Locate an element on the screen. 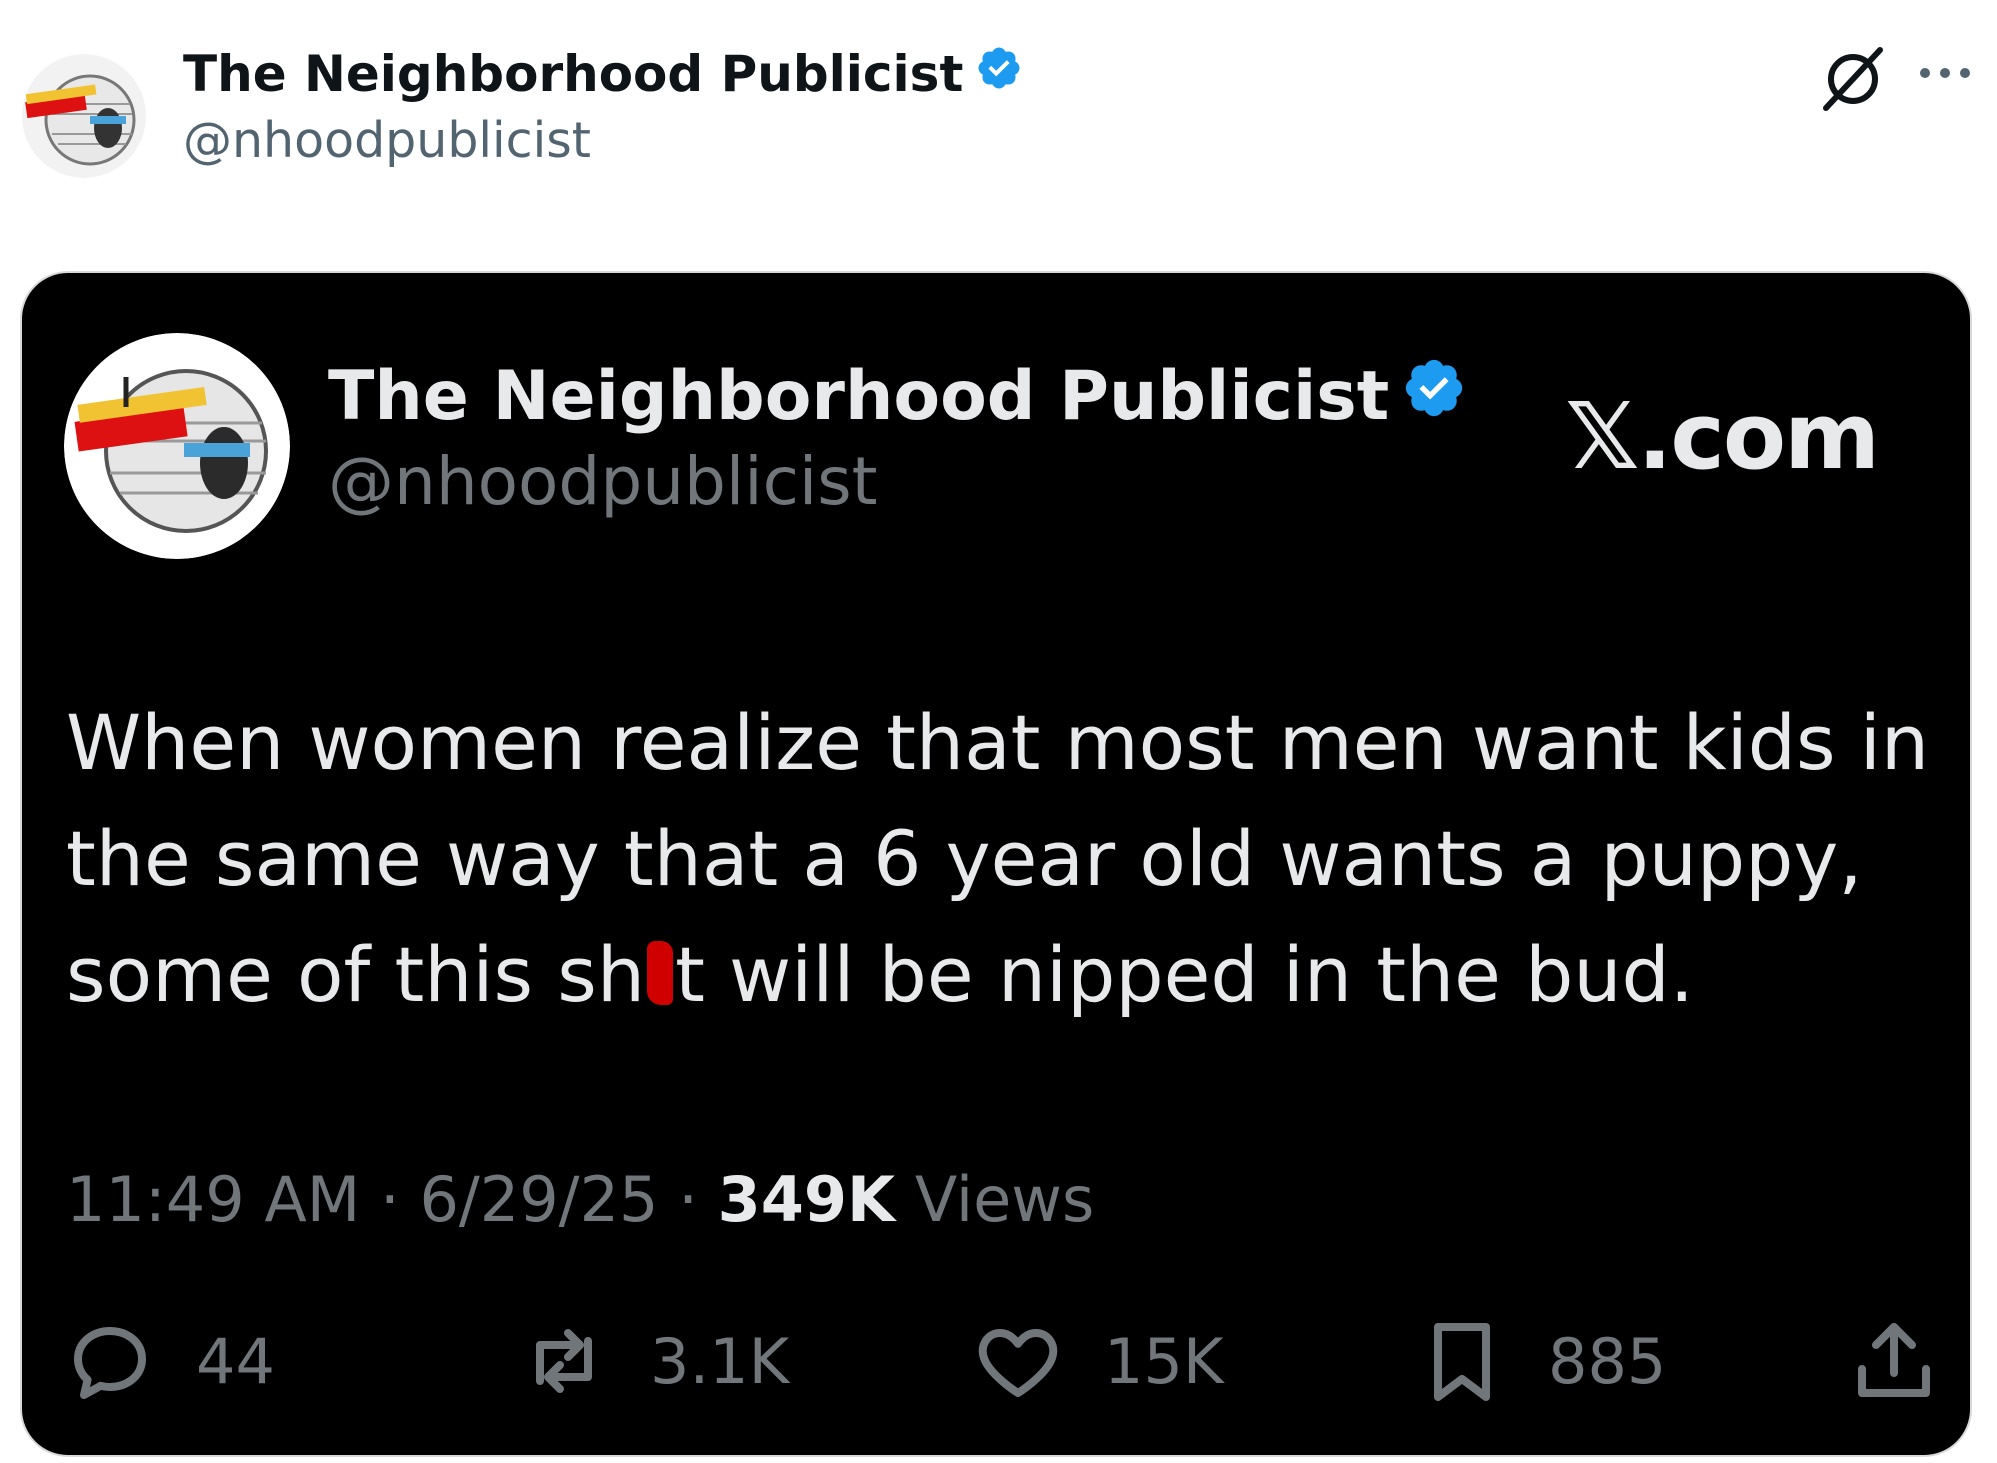 This screenshot has width=1997, height=1463. tweet-time: 11:49 AM is located at coordinates (213, 1199).